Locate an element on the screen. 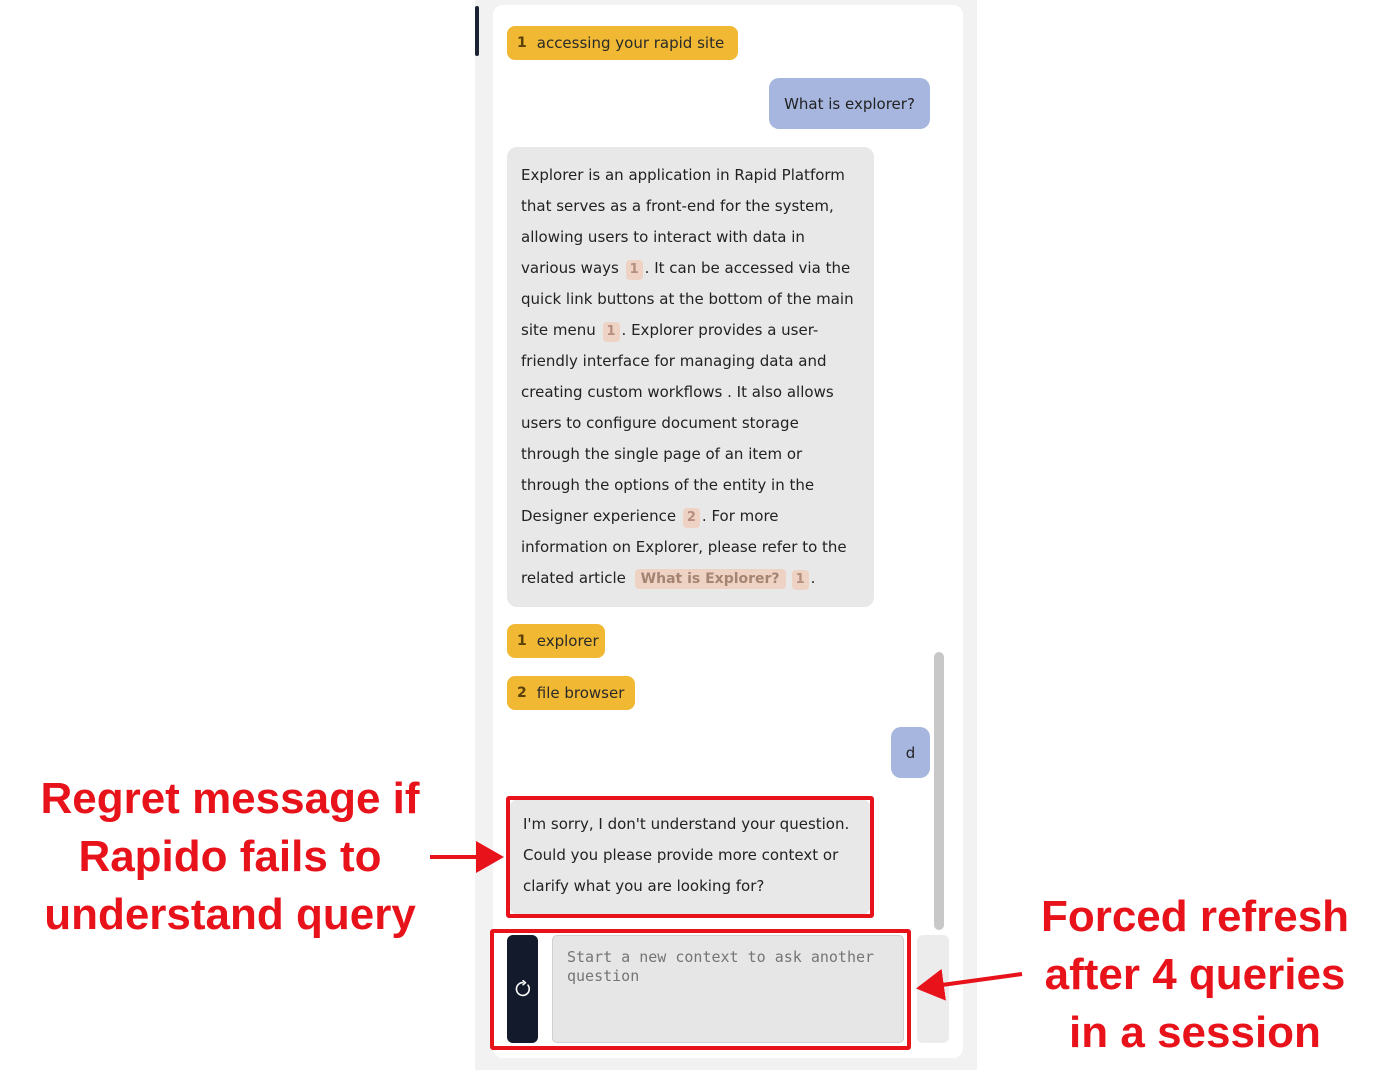  arrow-to-input is located at coordinates (969, 984).